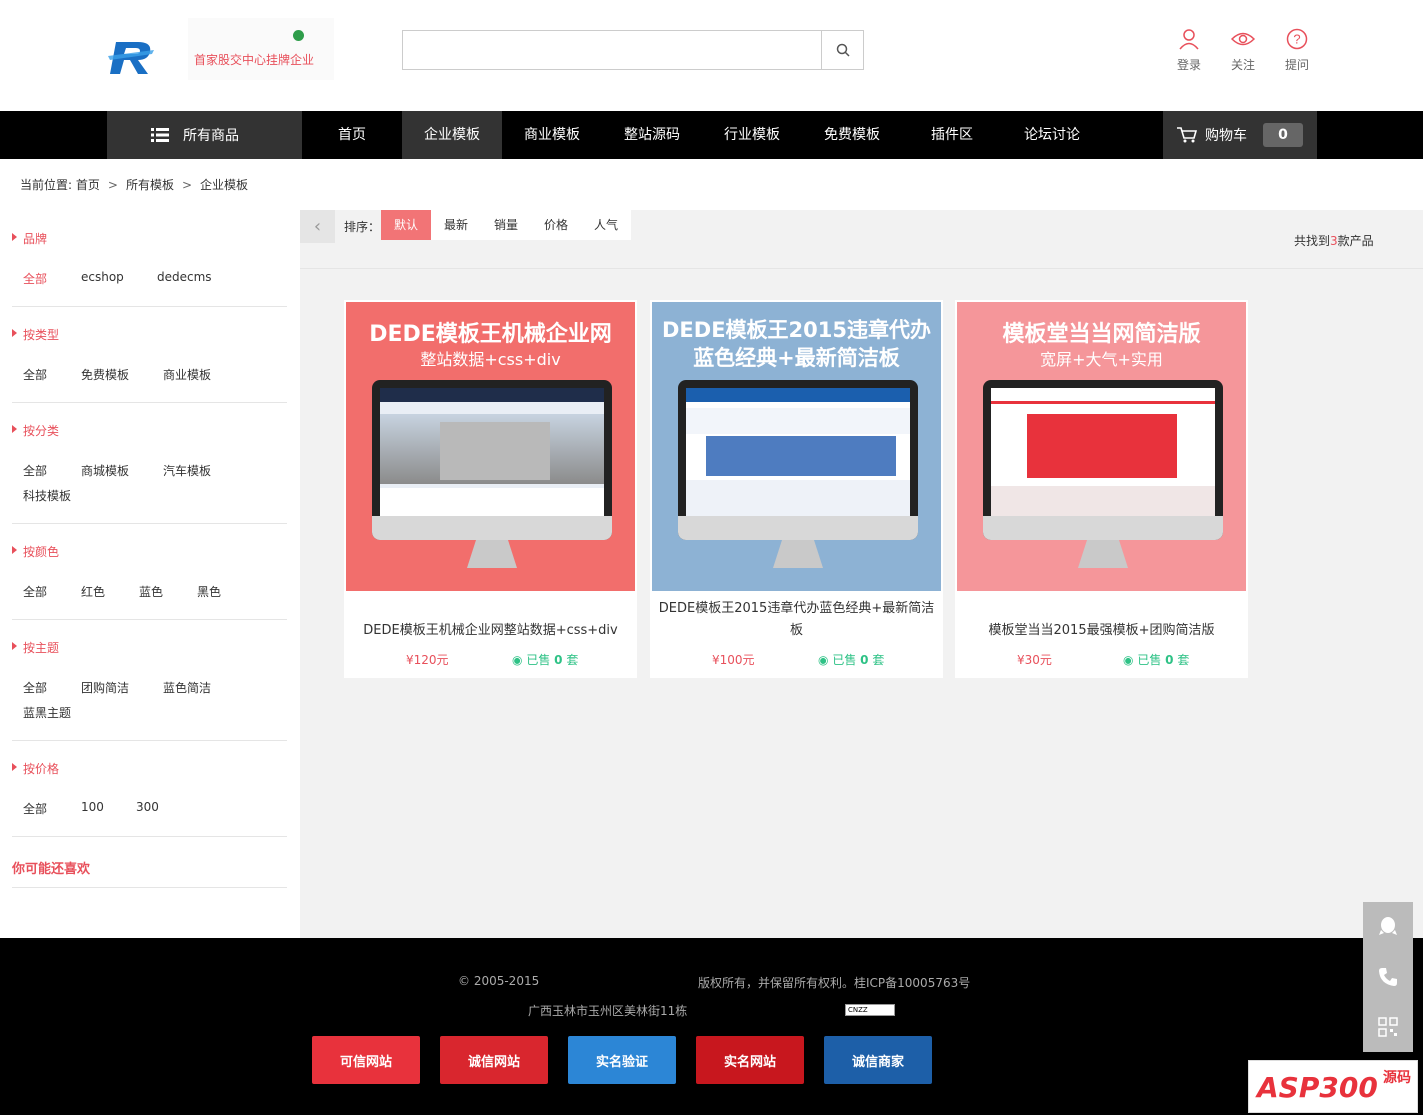  What do you see at coordinates (151, 591) in the screenshot?
I see `filter-option: 蓝色` at bounding box center [151, 591].